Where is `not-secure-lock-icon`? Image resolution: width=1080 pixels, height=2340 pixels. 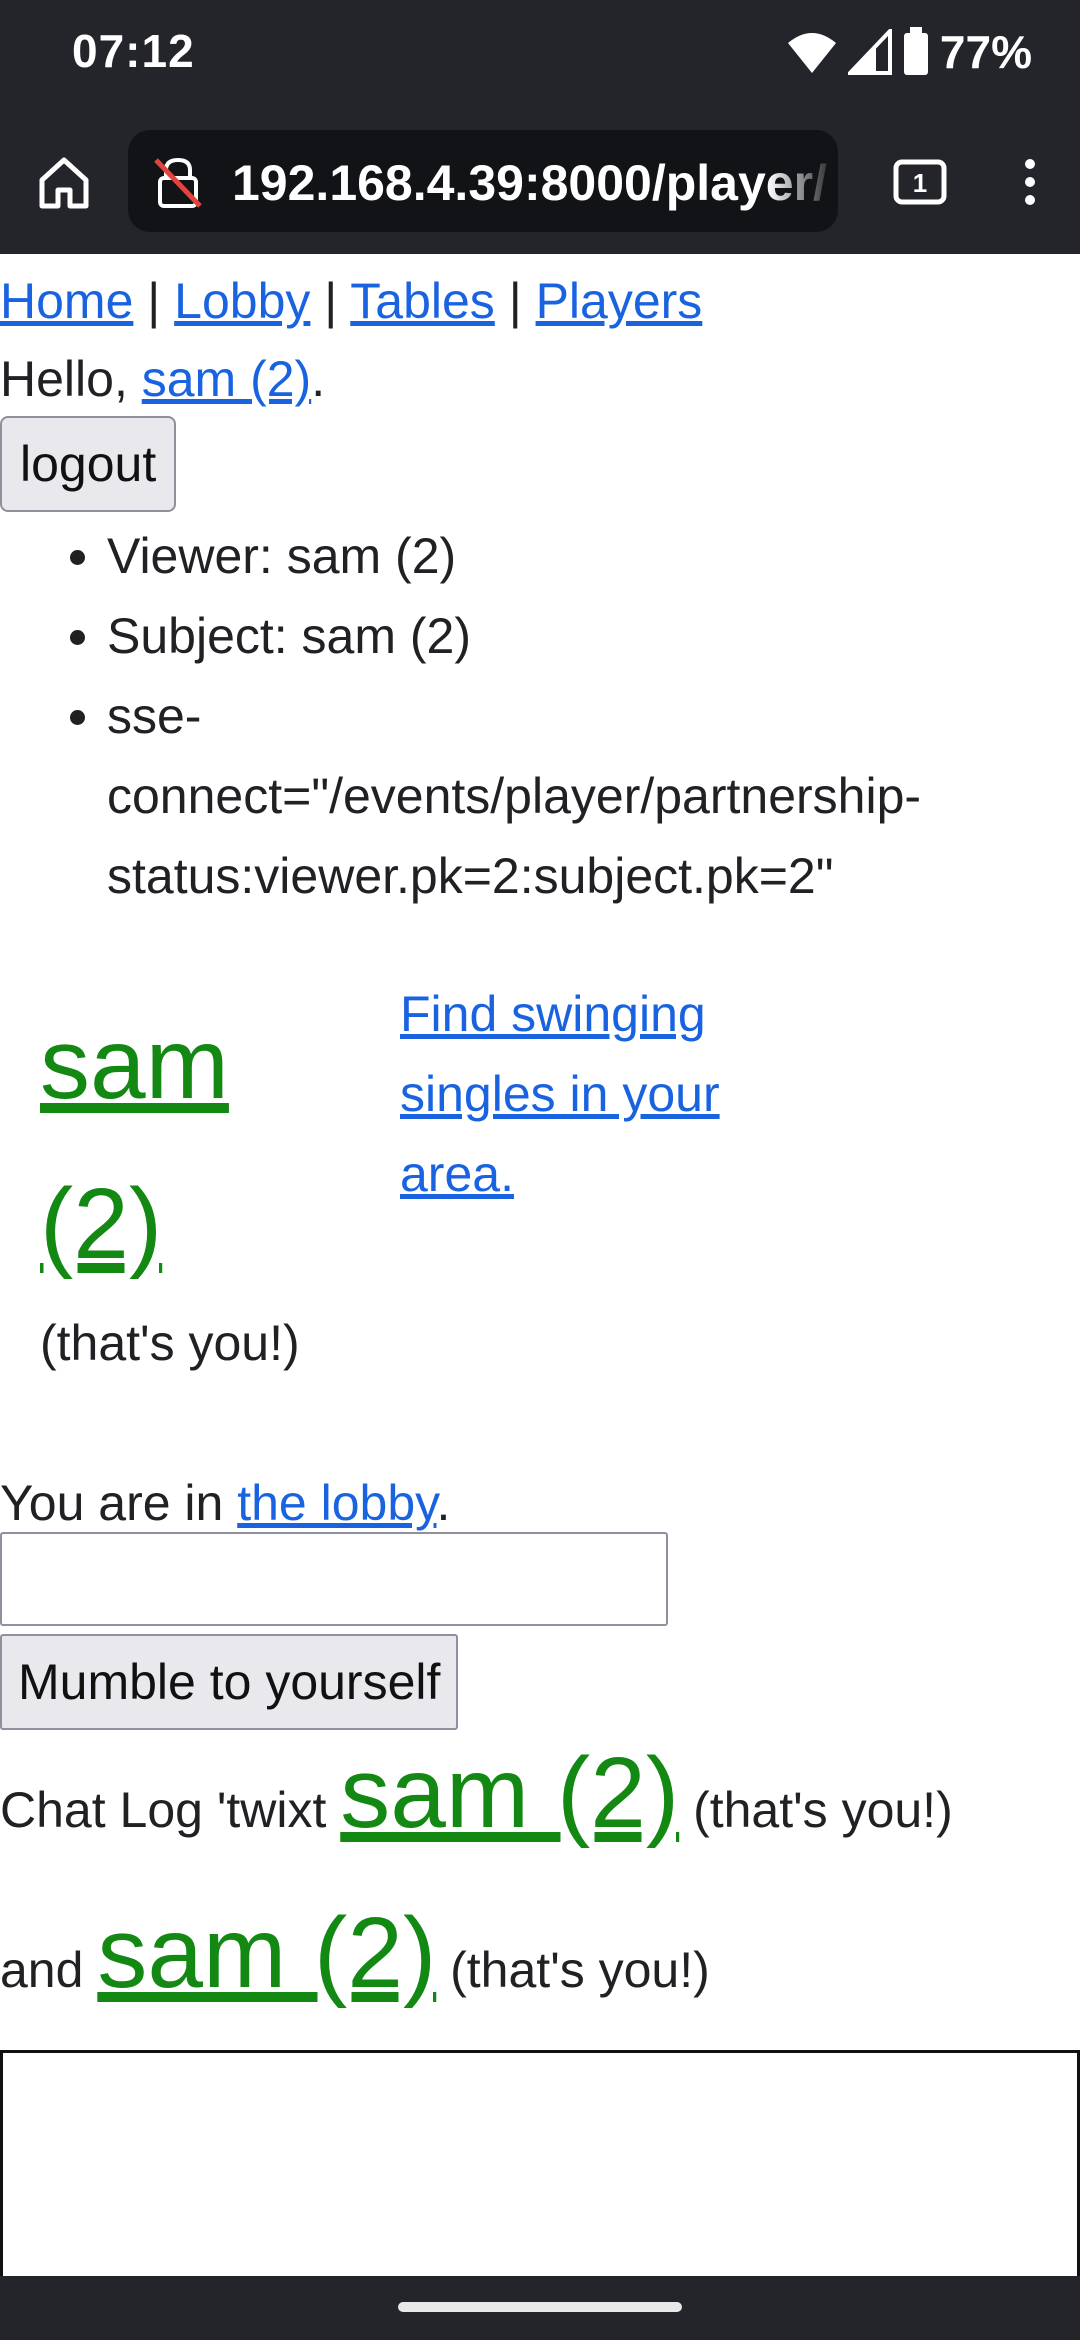
not-secure-lock-icon is located at coordinates (178, 182).